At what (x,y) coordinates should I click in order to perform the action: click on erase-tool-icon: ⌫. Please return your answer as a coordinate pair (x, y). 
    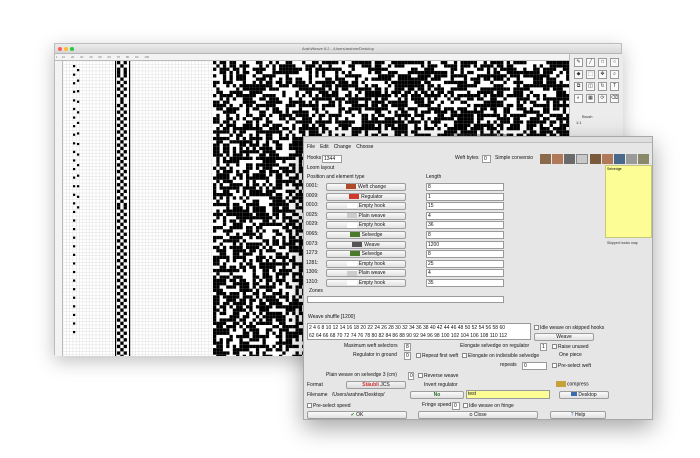
    Looking at the image, I should click on (614, 98).